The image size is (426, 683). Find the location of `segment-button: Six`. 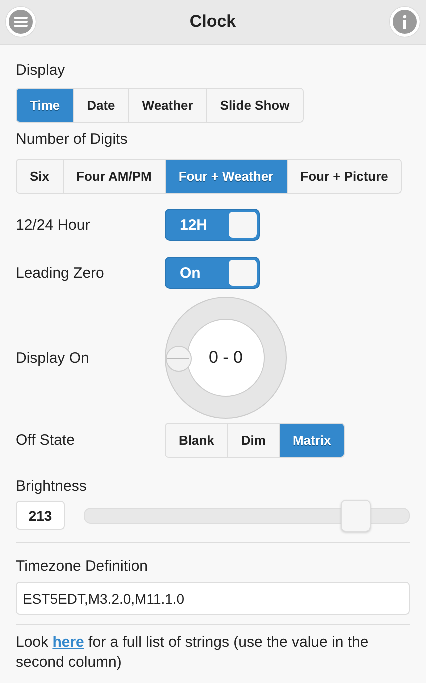

segment-button: Six is located at coordinates (40, 176).